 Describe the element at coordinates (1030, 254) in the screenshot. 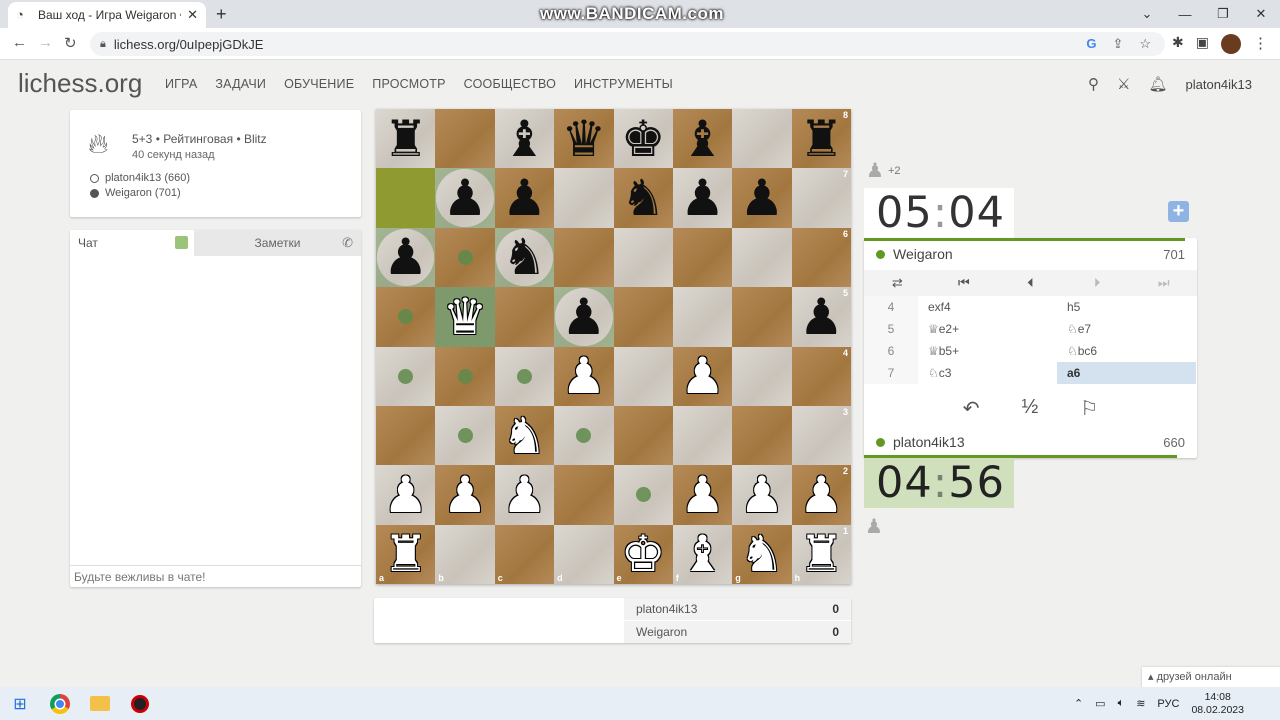

I see `opponent-name: Weigaron 701` at that location.